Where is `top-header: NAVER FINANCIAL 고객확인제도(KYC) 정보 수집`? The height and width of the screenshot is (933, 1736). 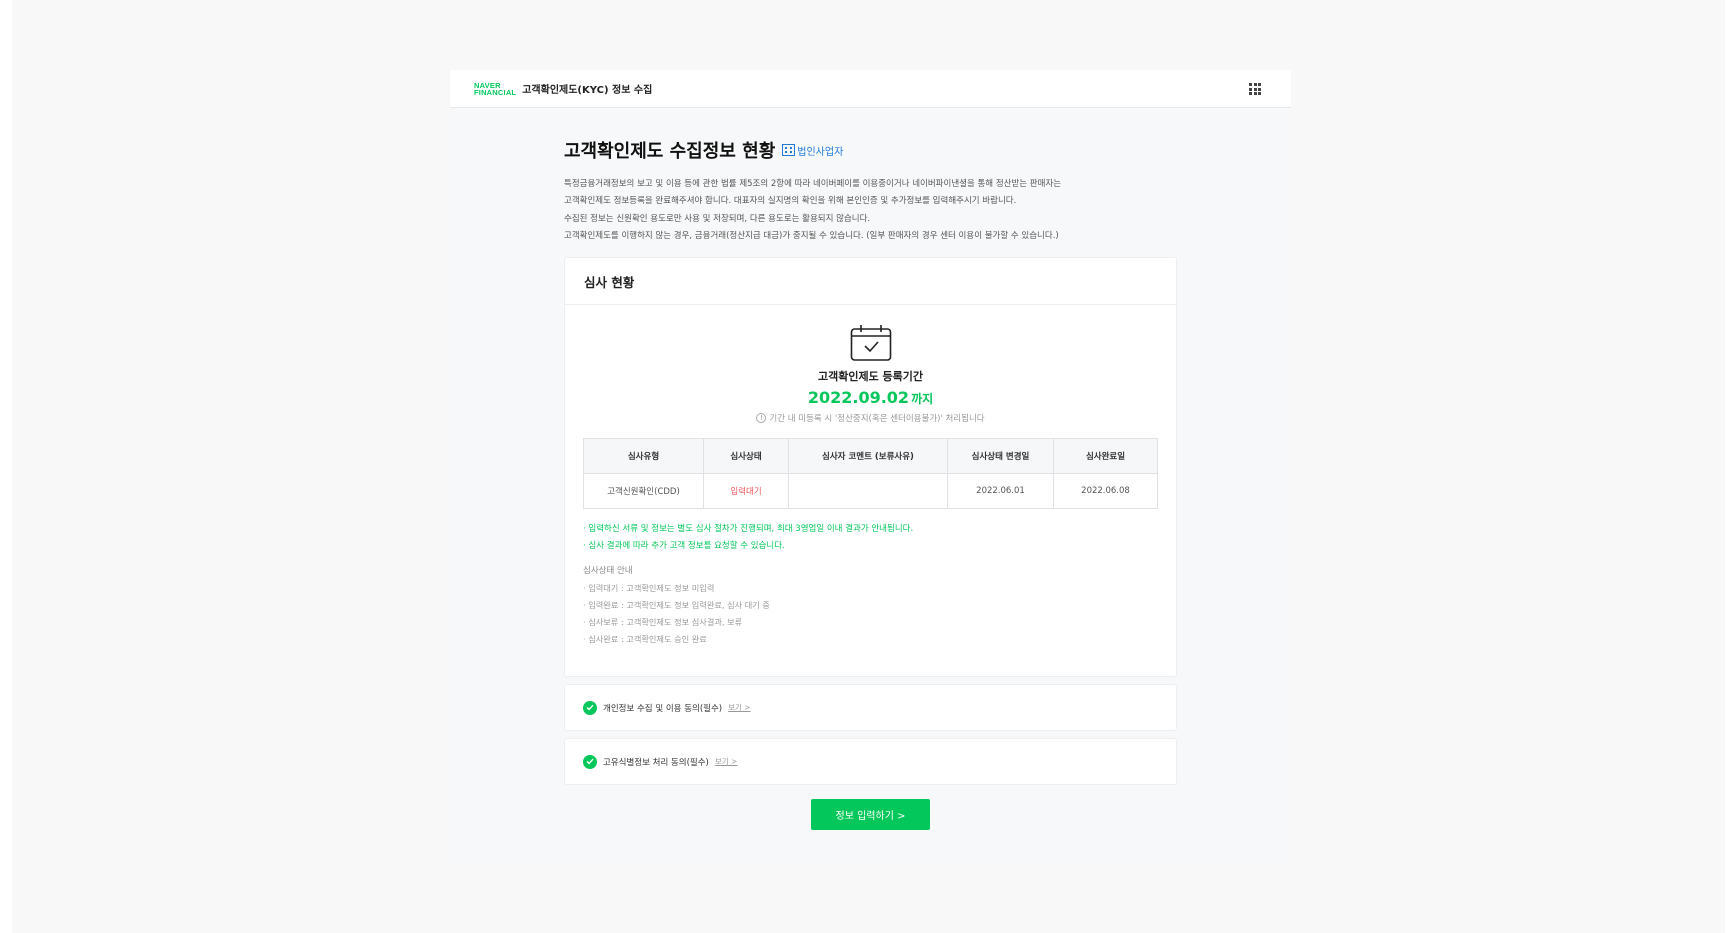 top-header: NAVER FINANCIAL 고객확인제도(KYC) 정보 수집 is located at coordinates (870, 89).